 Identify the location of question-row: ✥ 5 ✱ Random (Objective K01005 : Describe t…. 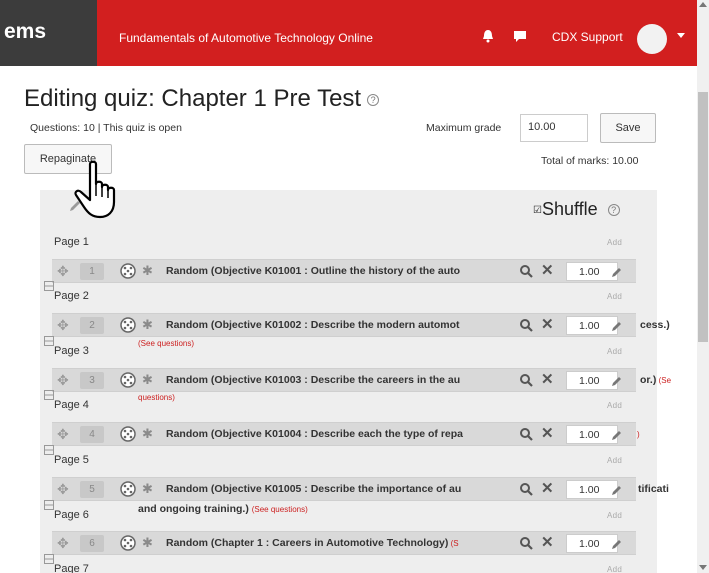
(344, 489).